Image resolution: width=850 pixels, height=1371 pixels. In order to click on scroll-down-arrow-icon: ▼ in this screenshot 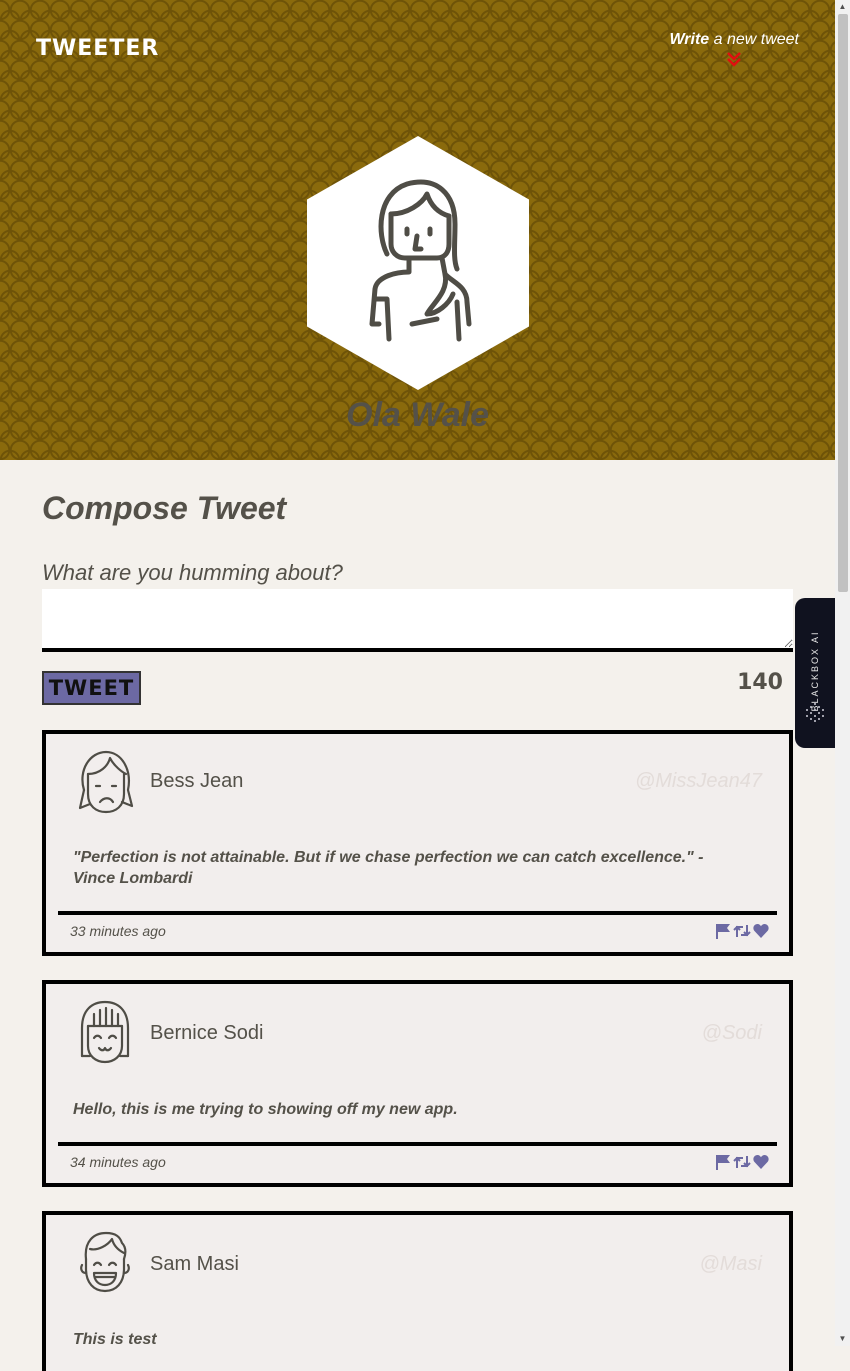, I will do `click(842, 1339)`.